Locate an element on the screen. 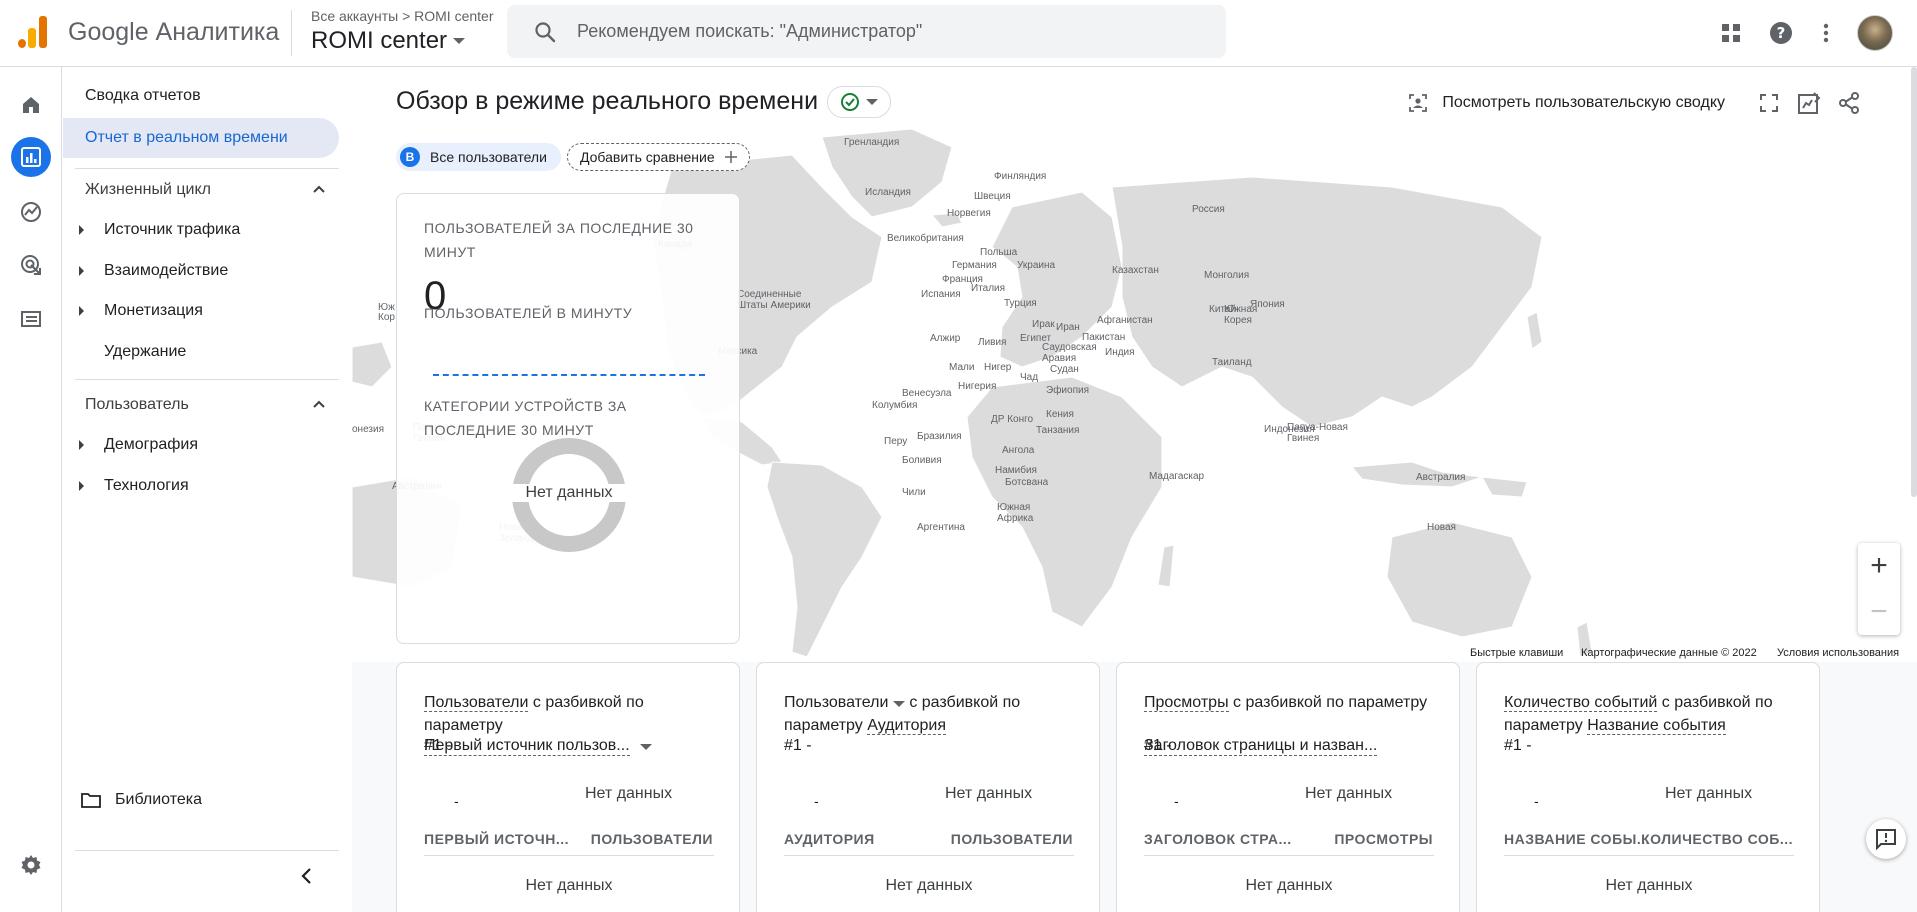 The height and width of the screenshot is (912, 1917). data-quality-badge is located at coordinates (859, 102).